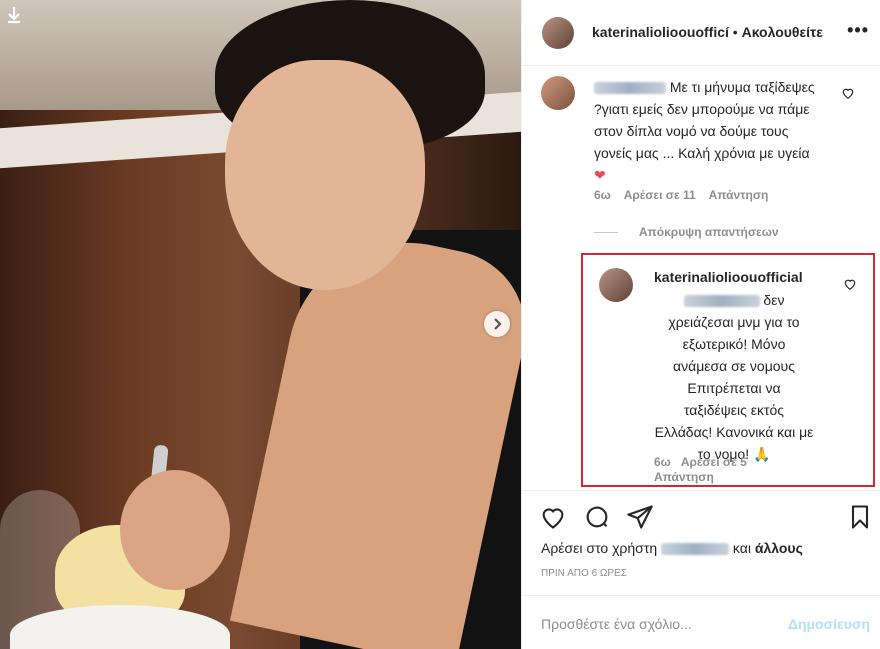 The width and height of the screenshot is (880, 649). What do you see at coordinates (662, 462) in the screenshot?
I see `reply-time: 6ω` at bounding box center [662, 462].